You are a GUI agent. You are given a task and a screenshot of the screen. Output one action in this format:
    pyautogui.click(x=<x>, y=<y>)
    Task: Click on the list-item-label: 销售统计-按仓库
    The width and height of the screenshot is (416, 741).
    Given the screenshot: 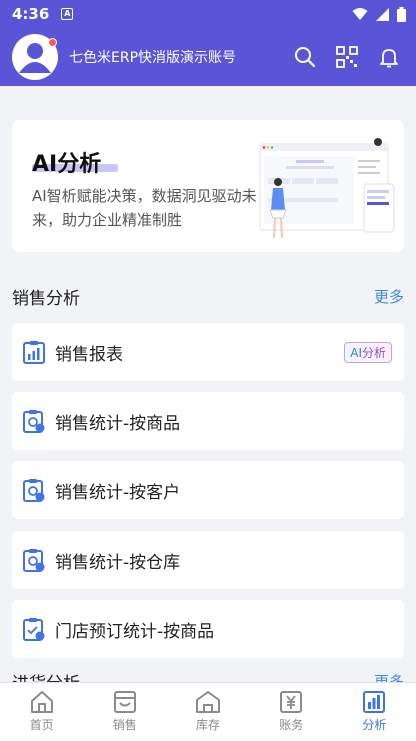 What is the action you would take?
    pyautogui.click(x=118, y=562)
    